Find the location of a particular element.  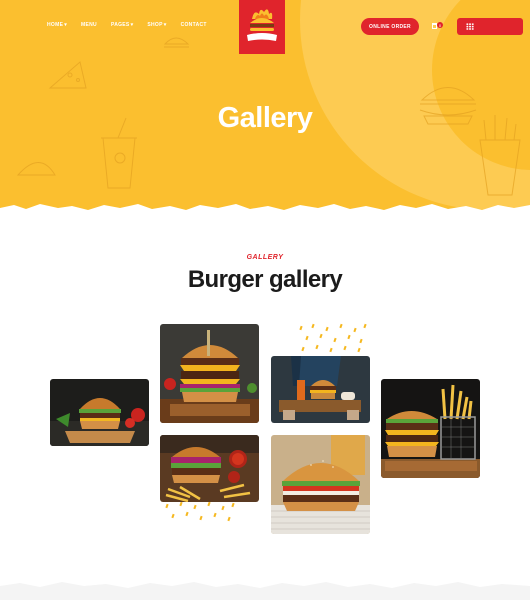

burger-with-fries-basket-photo is located at coordinates (430, 428).